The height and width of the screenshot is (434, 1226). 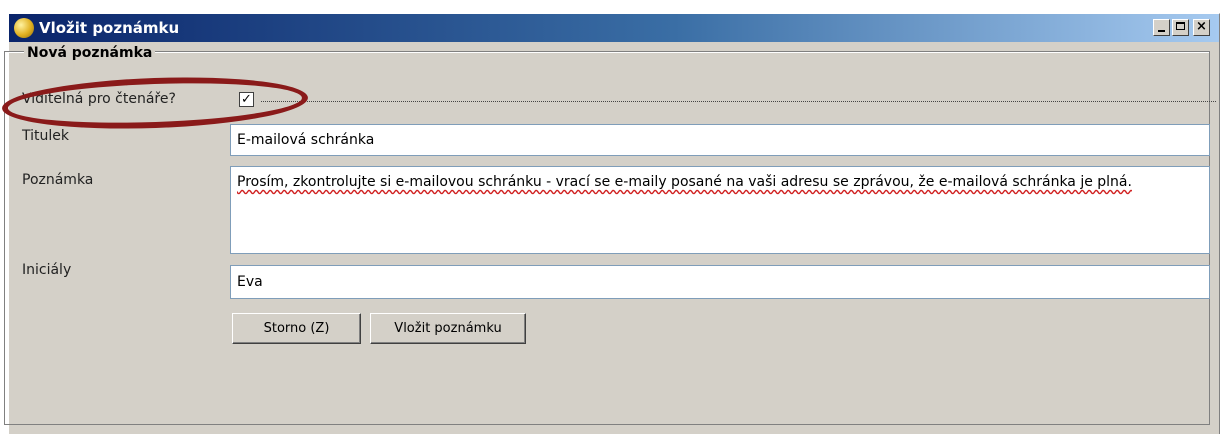 I want to click on app-globe-icon, so click(x=24, y=28).